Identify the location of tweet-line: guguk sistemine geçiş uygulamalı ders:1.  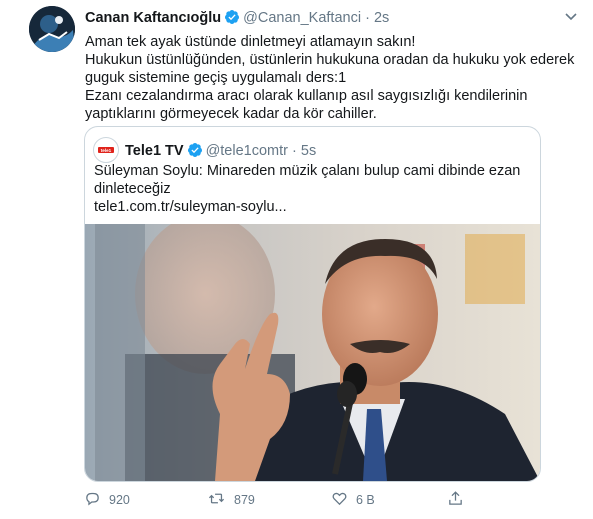
(216, 78).